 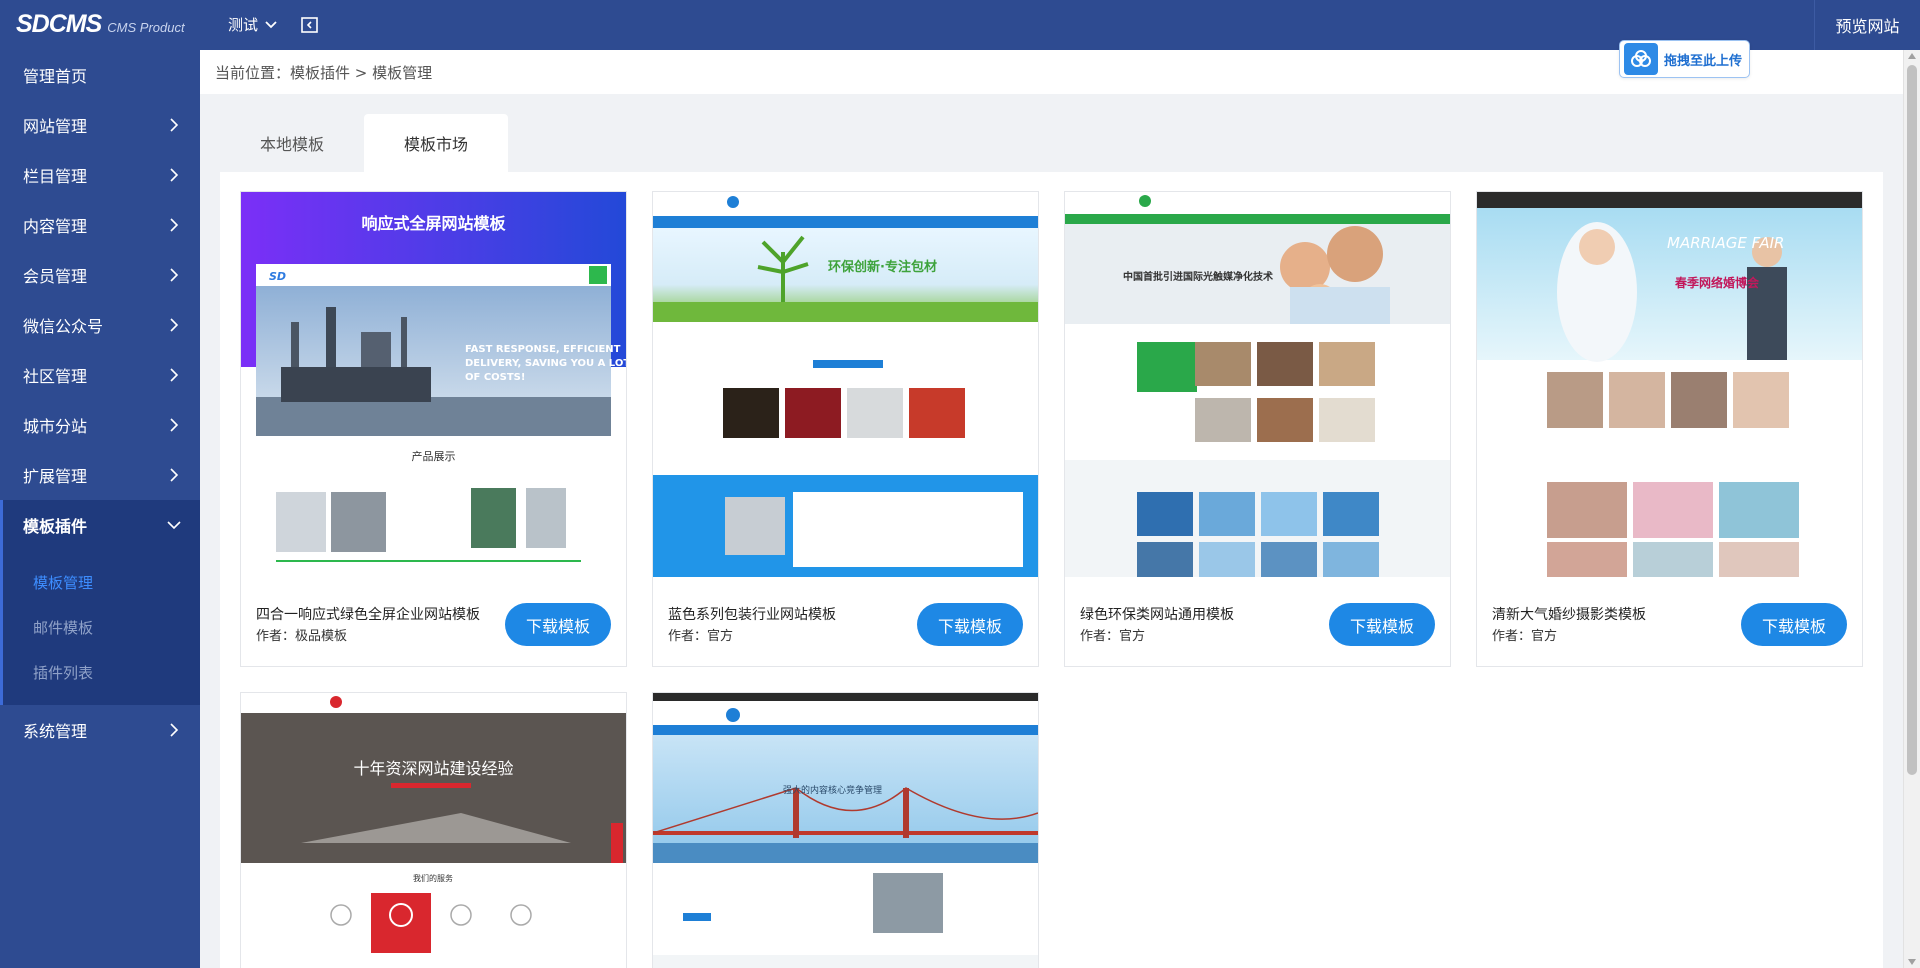 What do you see at coordinates (433, 223) in the screenshot?
I see `thumb-headline: 响应式全屏网站模板` at bounding box center [433, 223].